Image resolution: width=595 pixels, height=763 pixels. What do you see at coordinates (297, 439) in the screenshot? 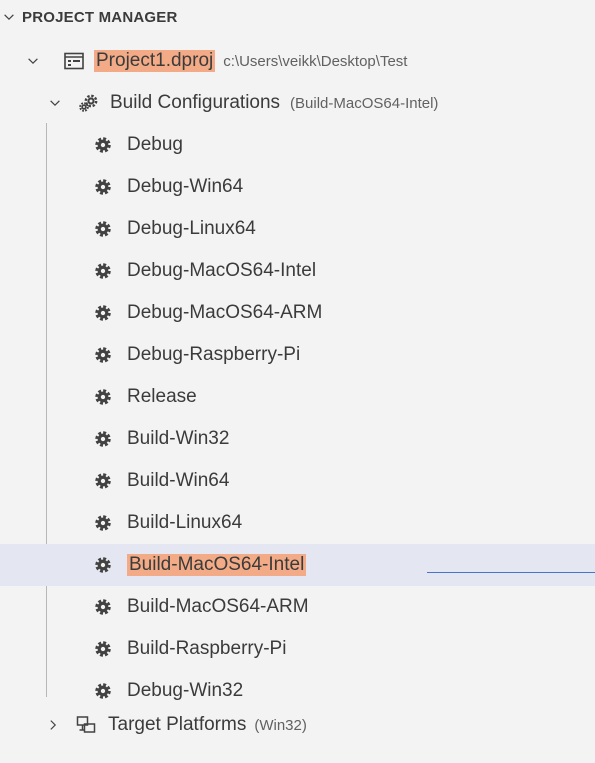
I see `configuration-item: Build-Win32` at bounding box center [297, 439].